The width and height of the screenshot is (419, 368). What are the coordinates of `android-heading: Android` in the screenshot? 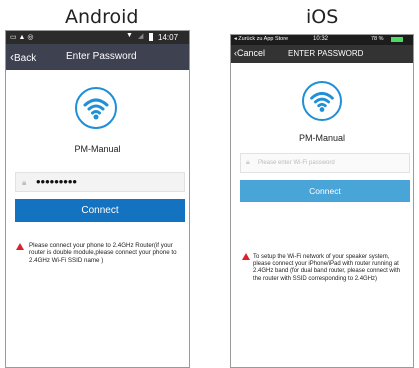 It's located at (102, 17).